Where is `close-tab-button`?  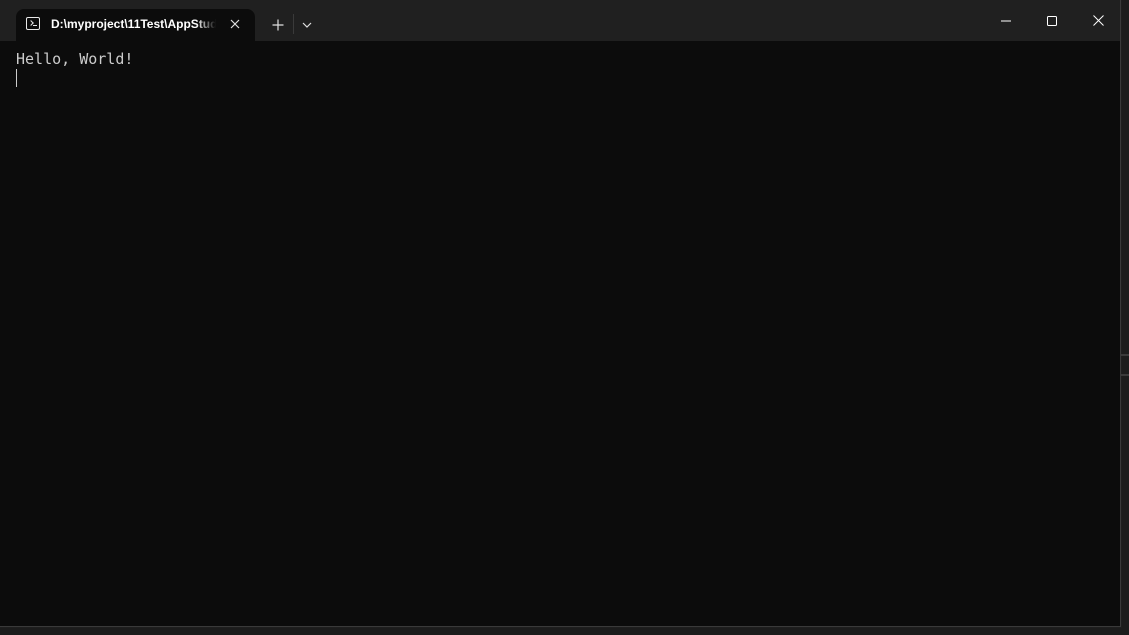 close-tab-button is located at coordinates (235, 24).